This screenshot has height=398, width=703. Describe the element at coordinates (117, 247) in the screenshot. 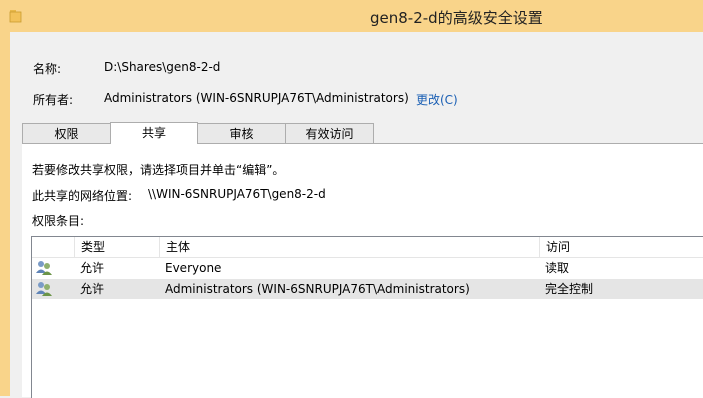

I see `column-header-type: 类型` at that location.